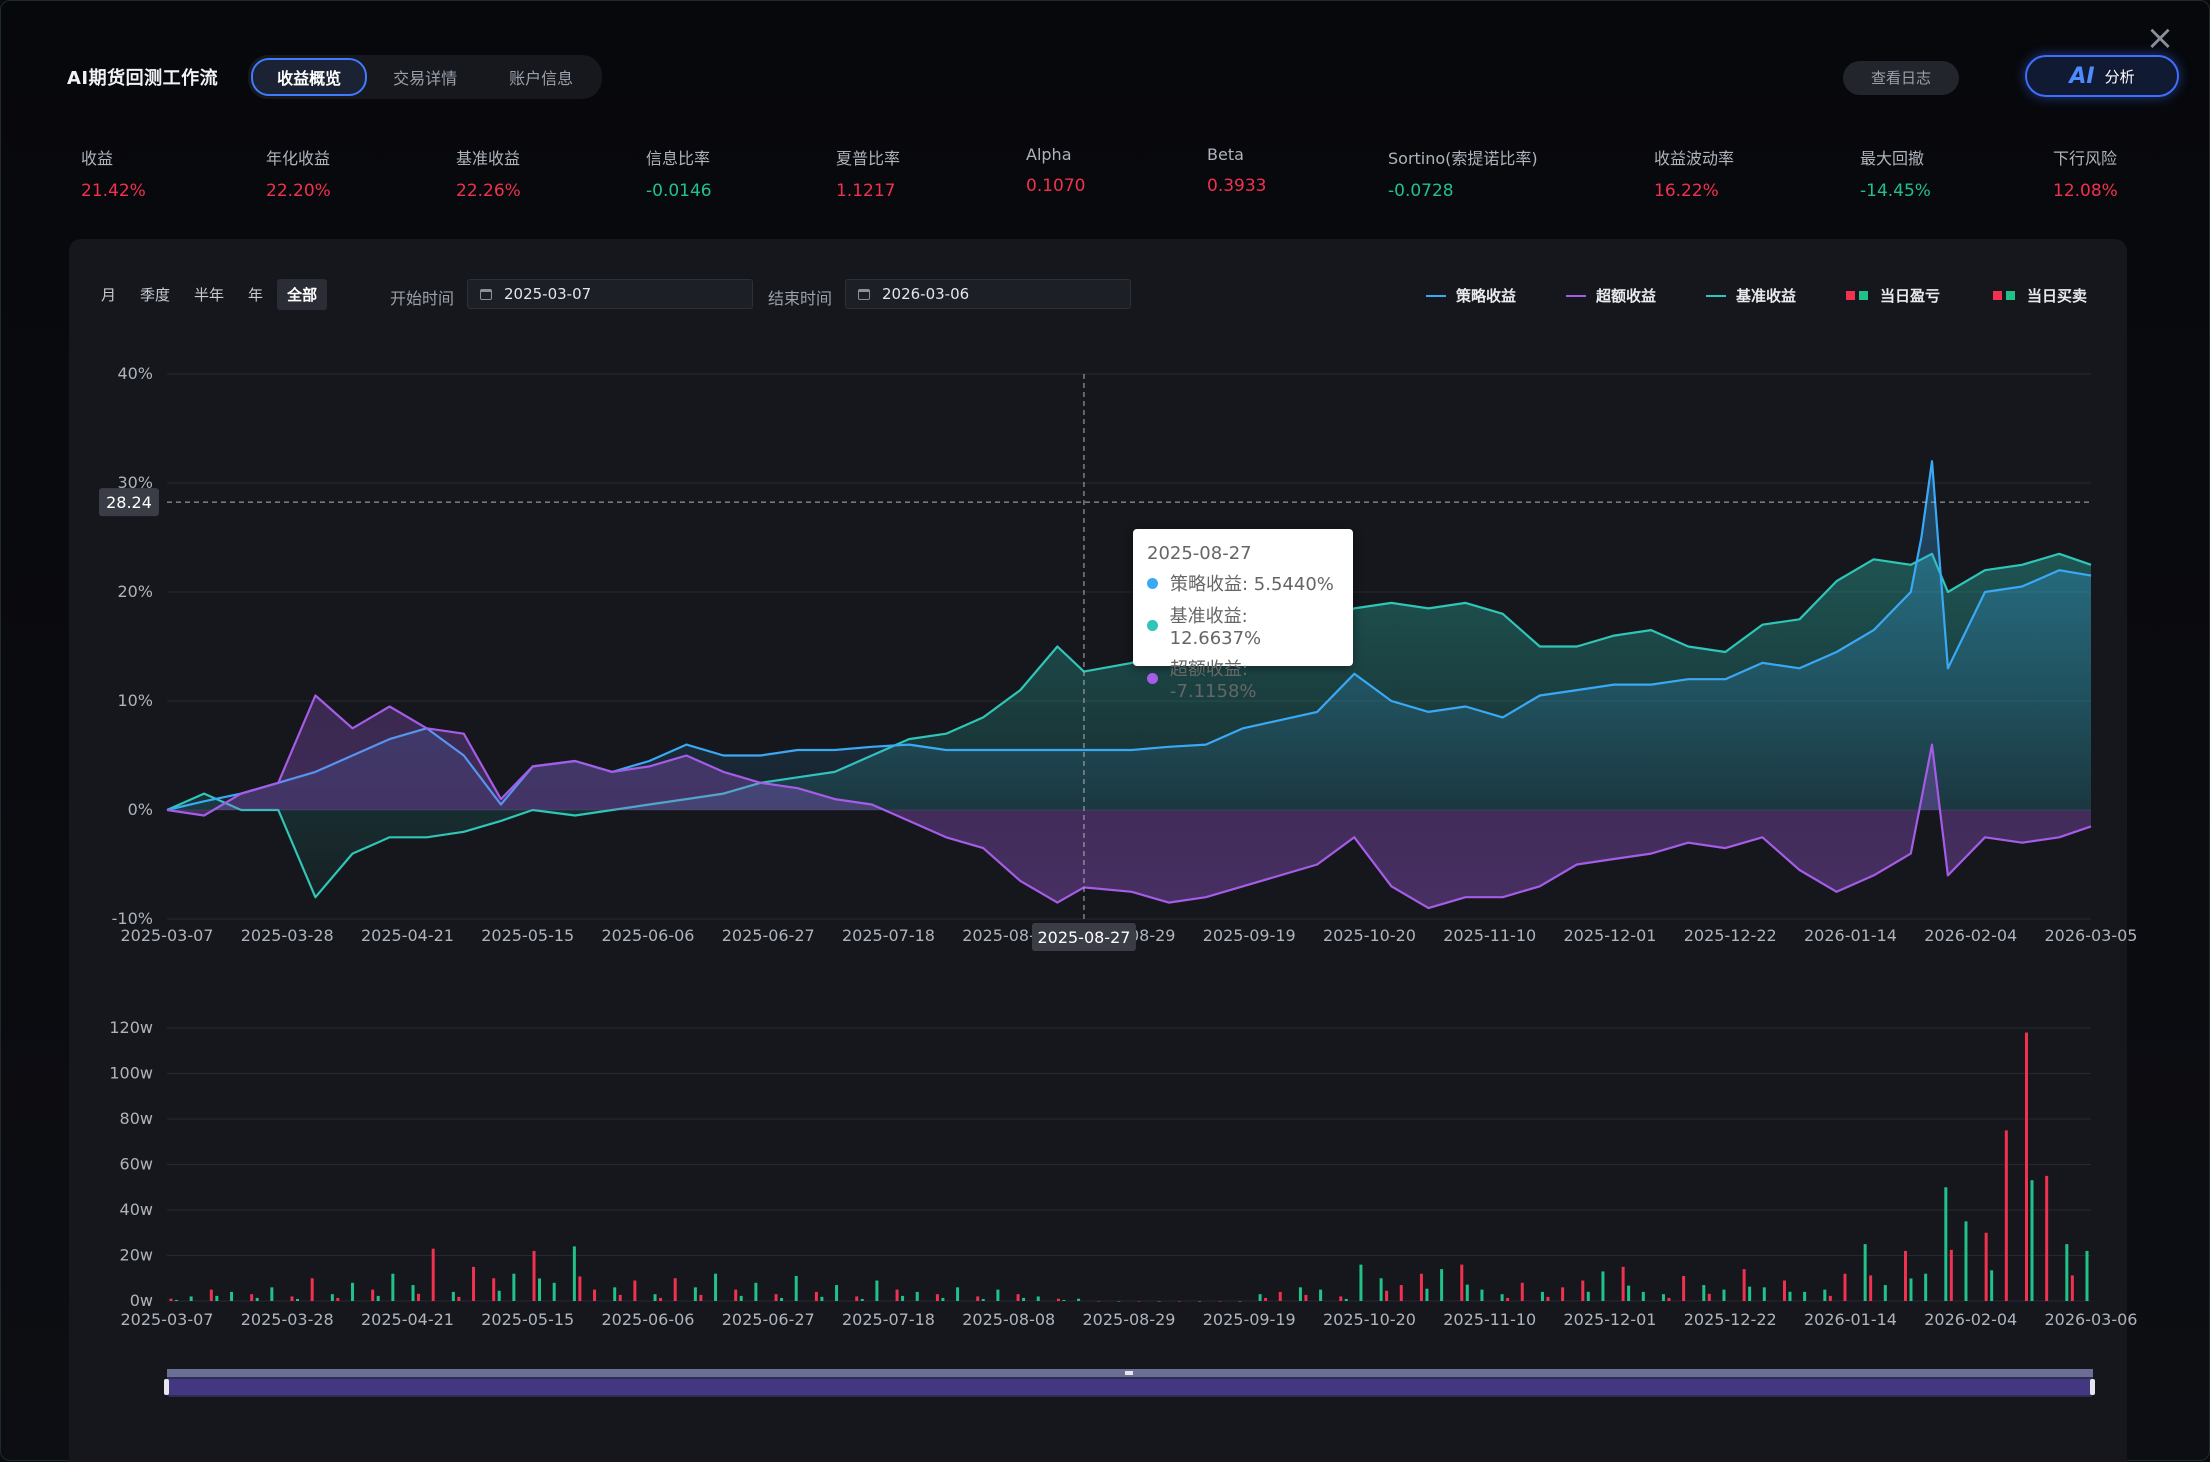 The image size is (2210, 1462). Describe the element at coordinates (135, 700) in the screenshot. I see `y-tick-label: 10%` at that location.